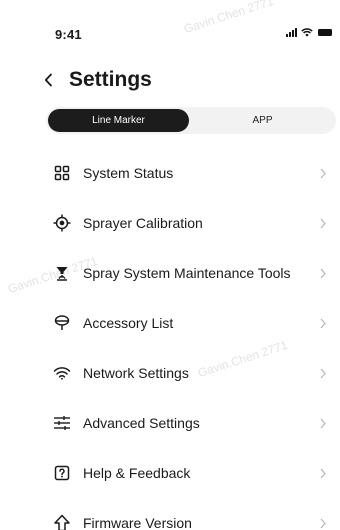  I want to click on crosshair-icon, so click(62, 223).